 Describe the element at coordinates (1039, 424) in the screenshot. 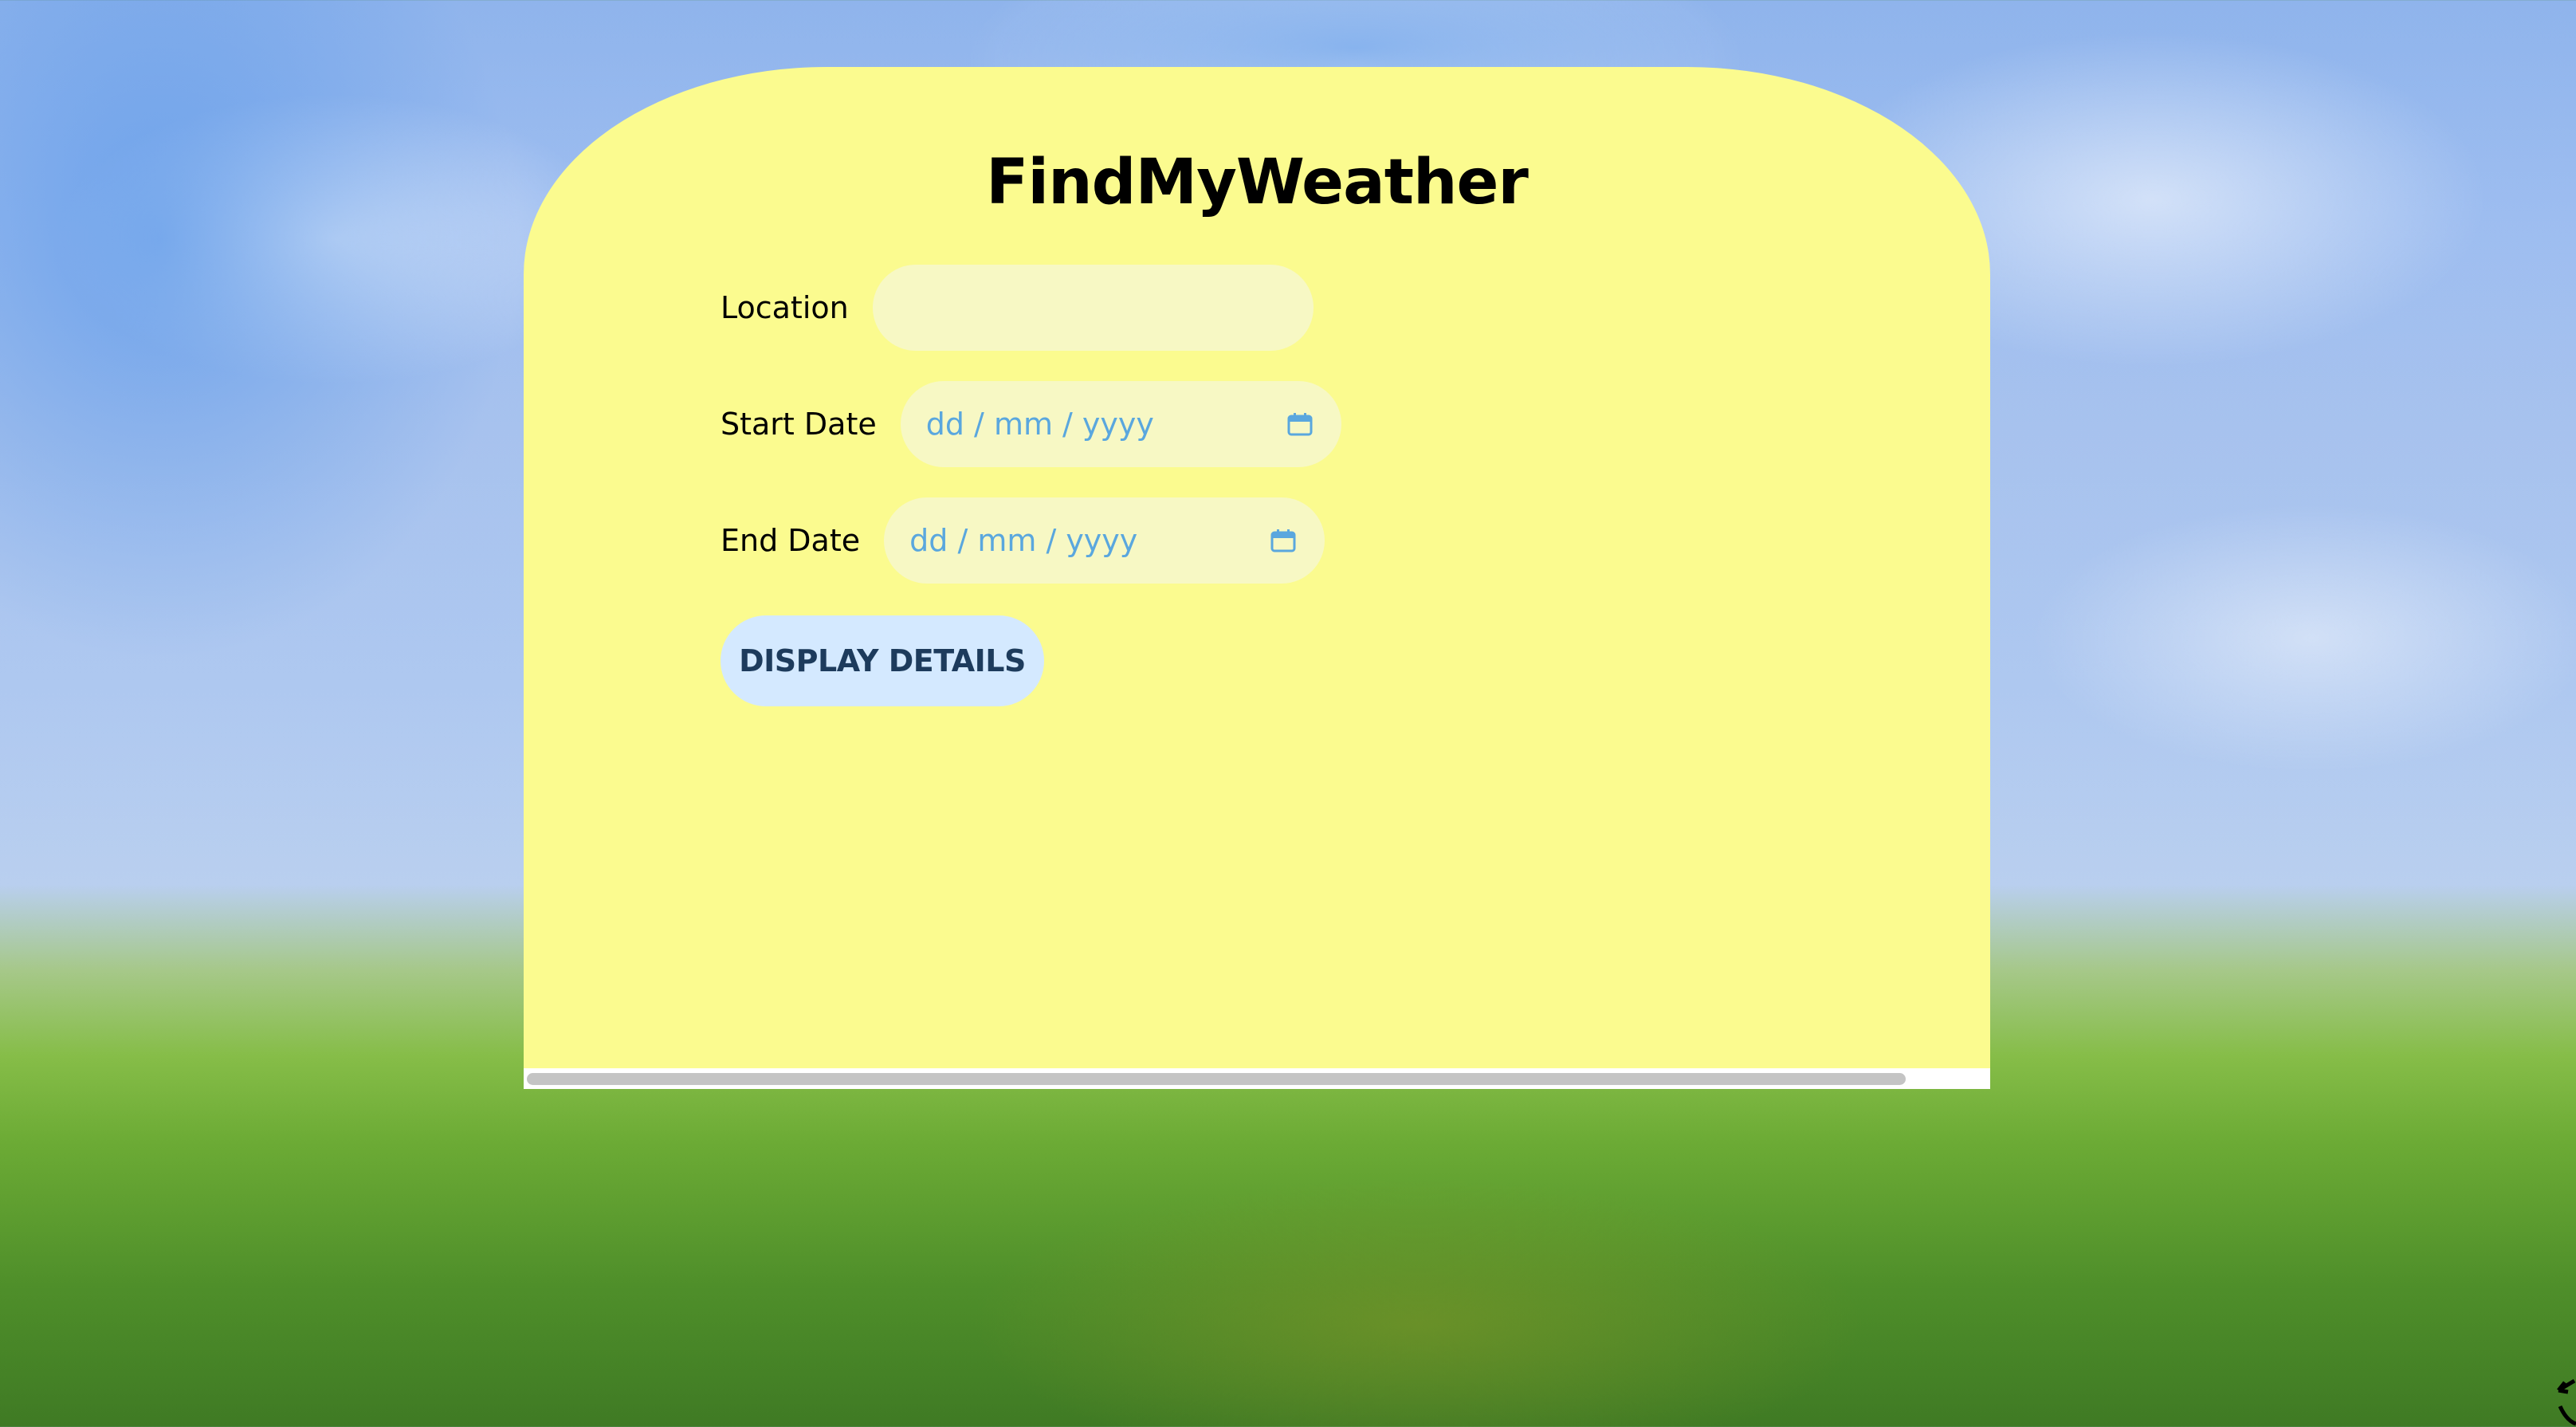

I see `start-date-placeholder: dd / mm / yyyy` at that location.